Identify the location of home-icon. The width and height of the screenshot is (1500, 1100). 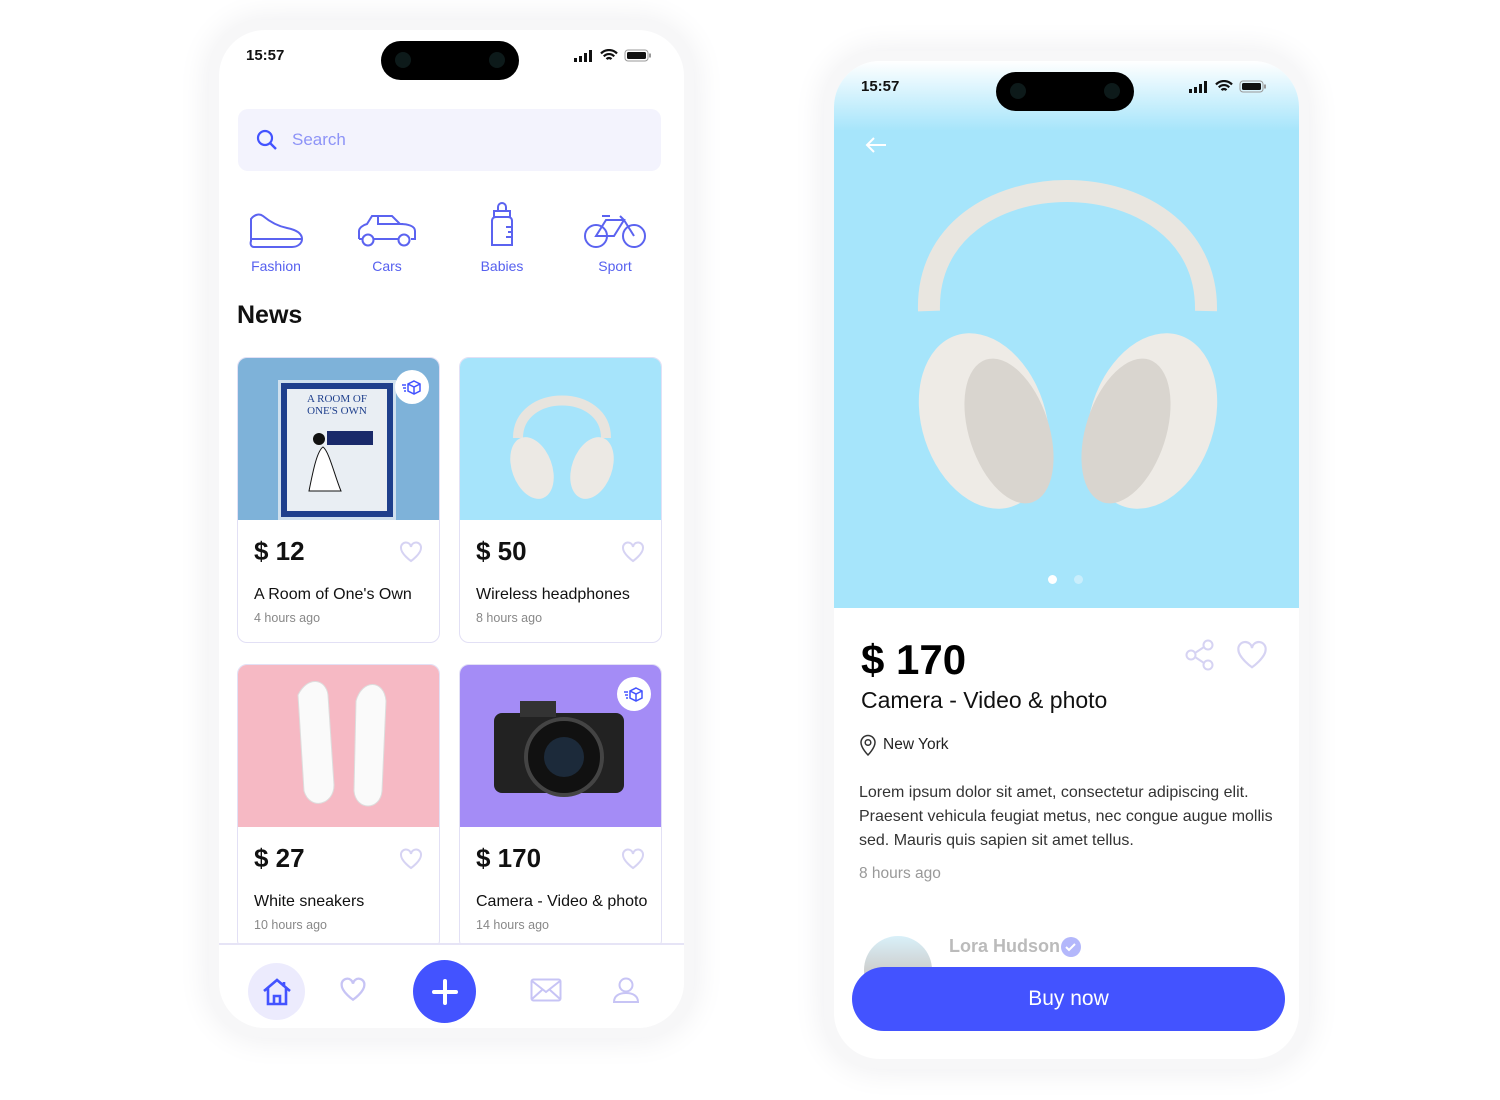
(276, 991).